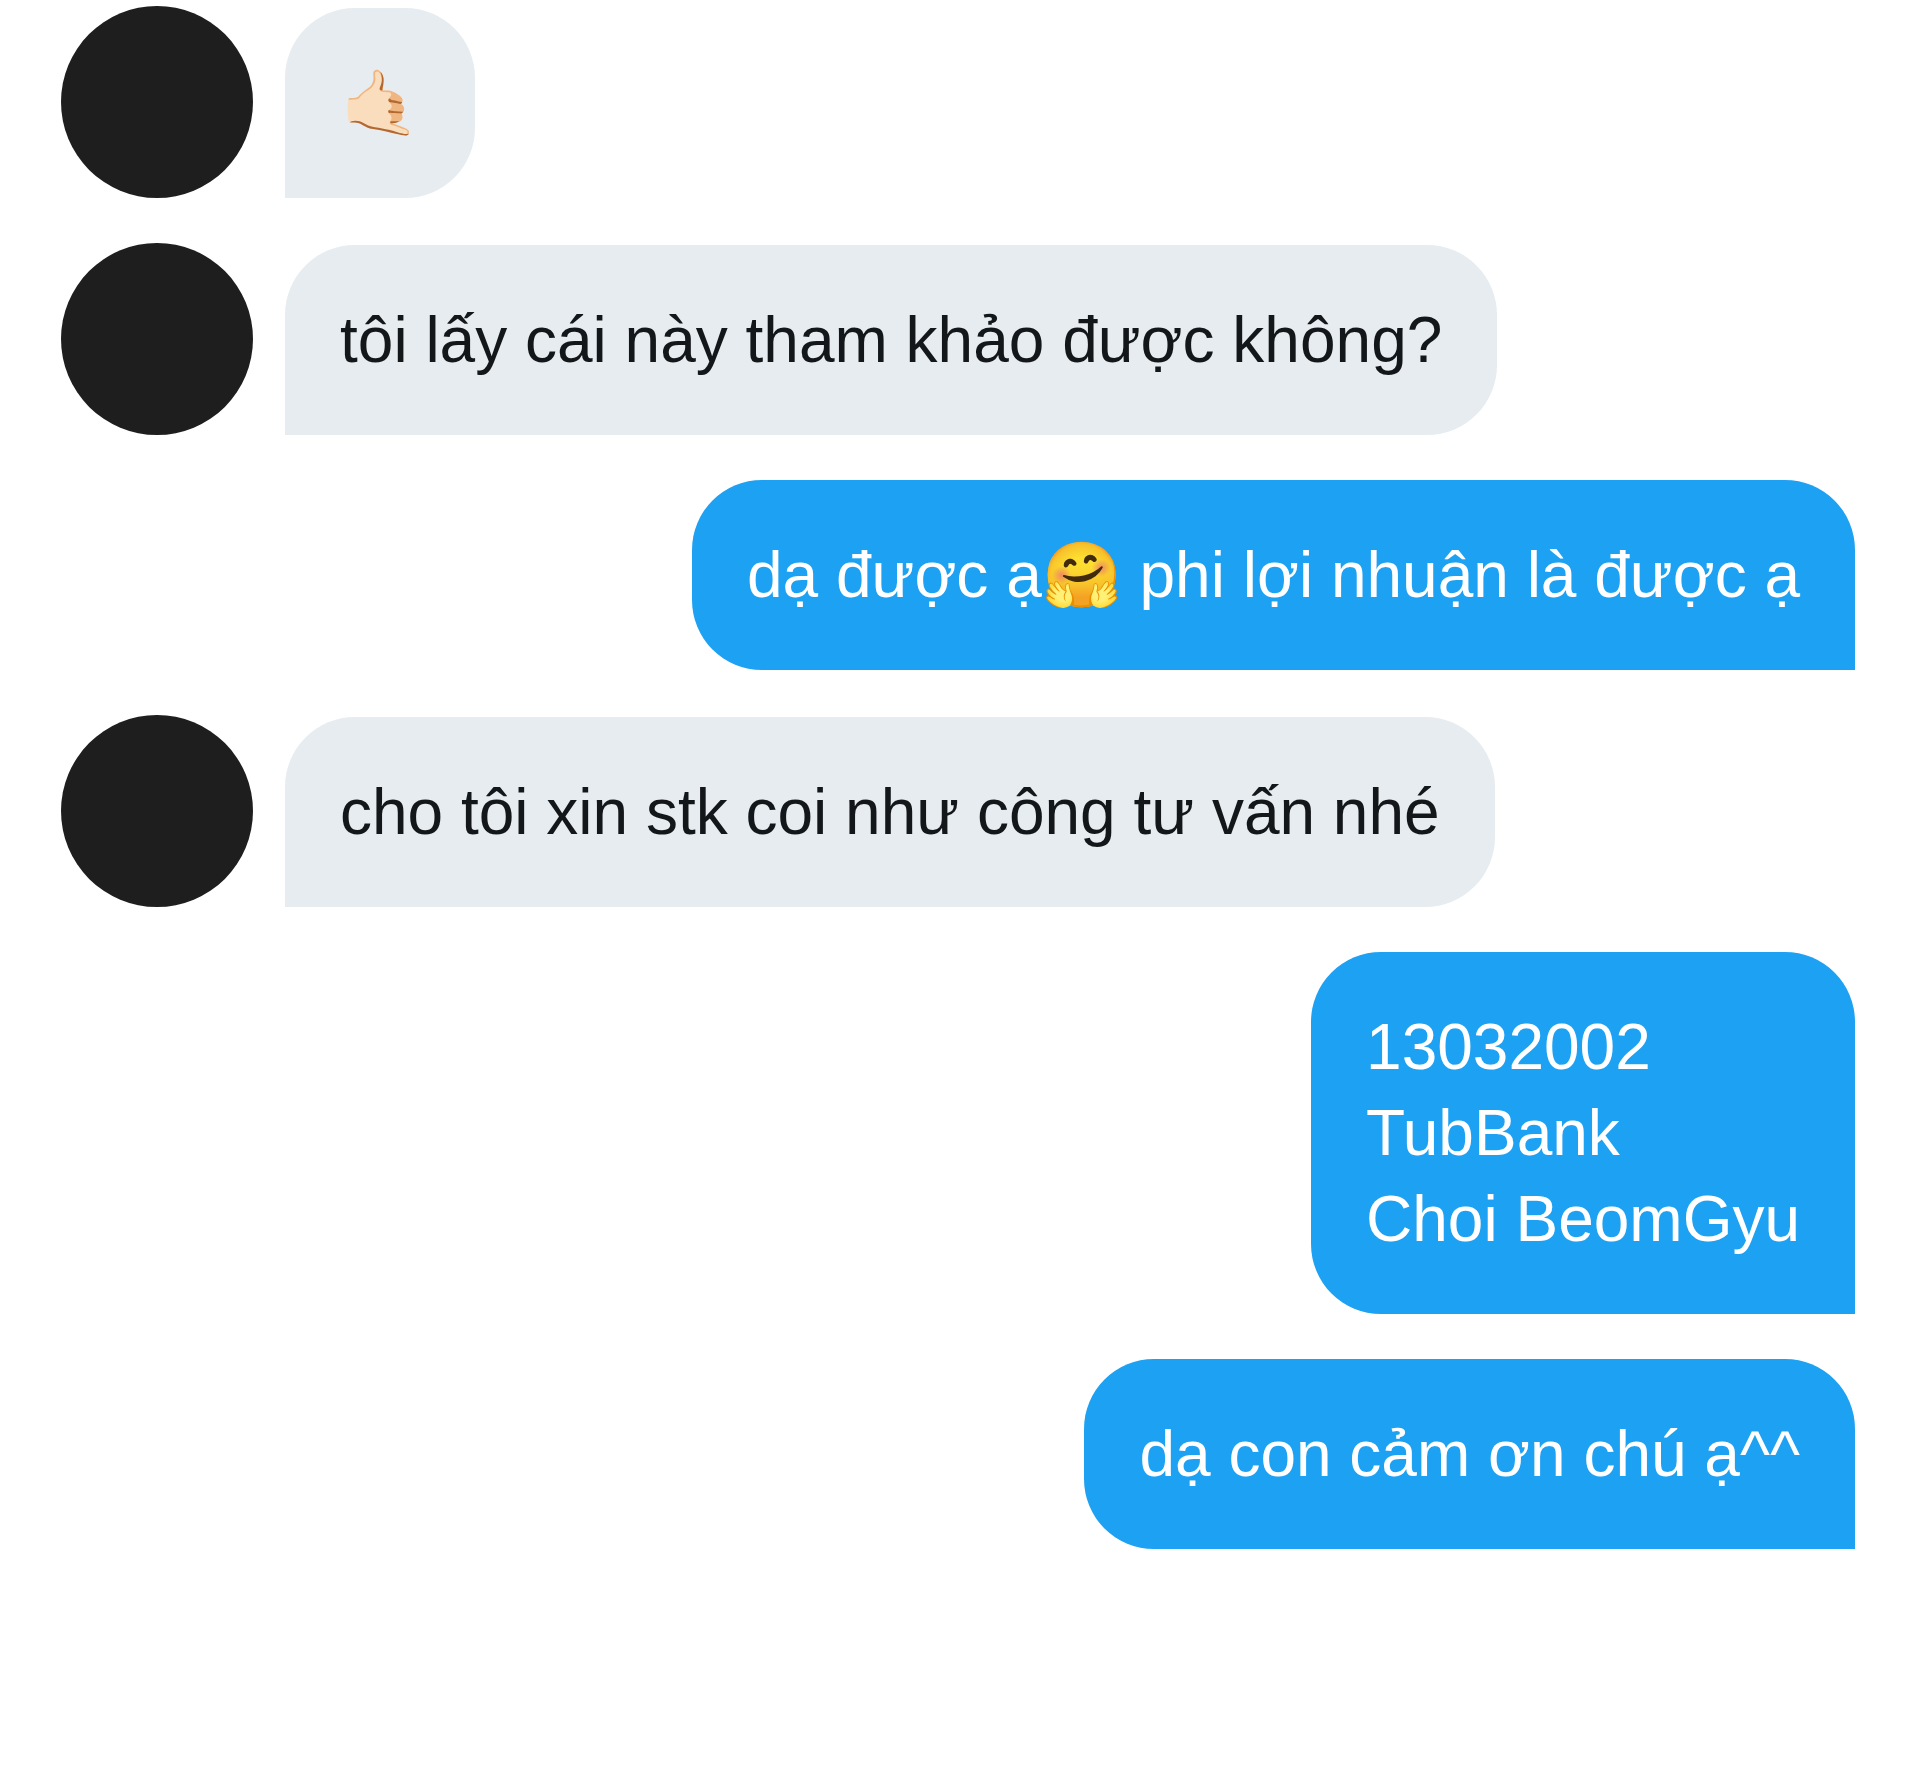 The image size is (1920, 1770). I want to click on outgoing-message: dạ được ạ🤗 phi lợi nhuận là được ạ, so click(1273, 575).